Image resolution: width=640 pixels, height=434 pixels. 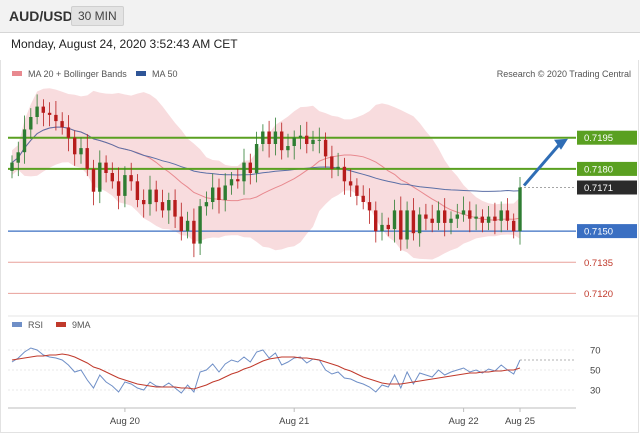 What do you see at coordinates (141, 73) in the screenshot?
I see `legend-swatch-ma50` at bounding box center [141, 73].